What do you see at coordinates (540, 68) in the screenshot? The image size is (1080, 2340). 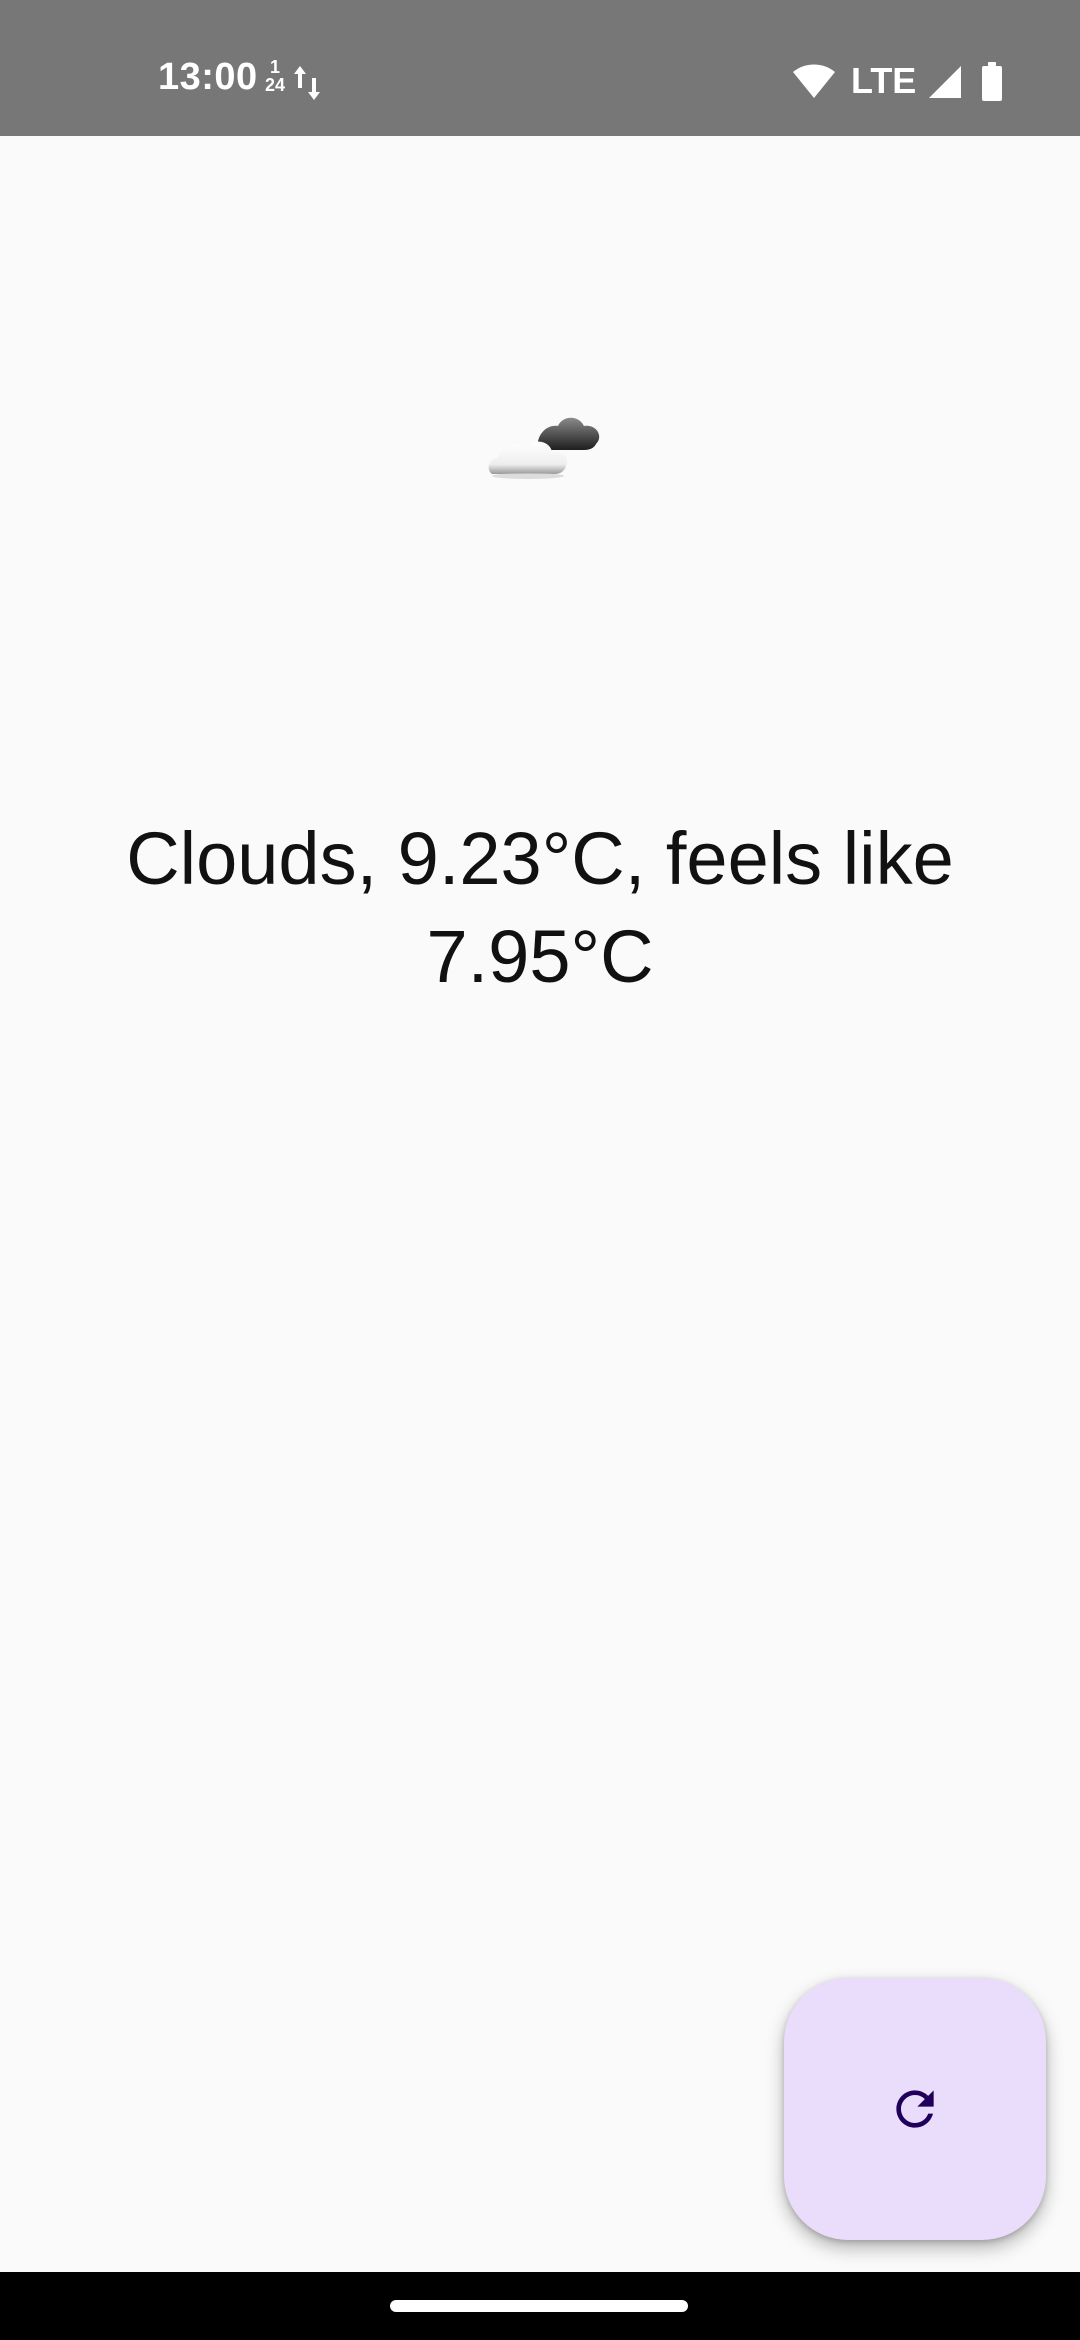 I see `status-bar: 13:00 1 24 LTE` at bounding box center [540, 68].